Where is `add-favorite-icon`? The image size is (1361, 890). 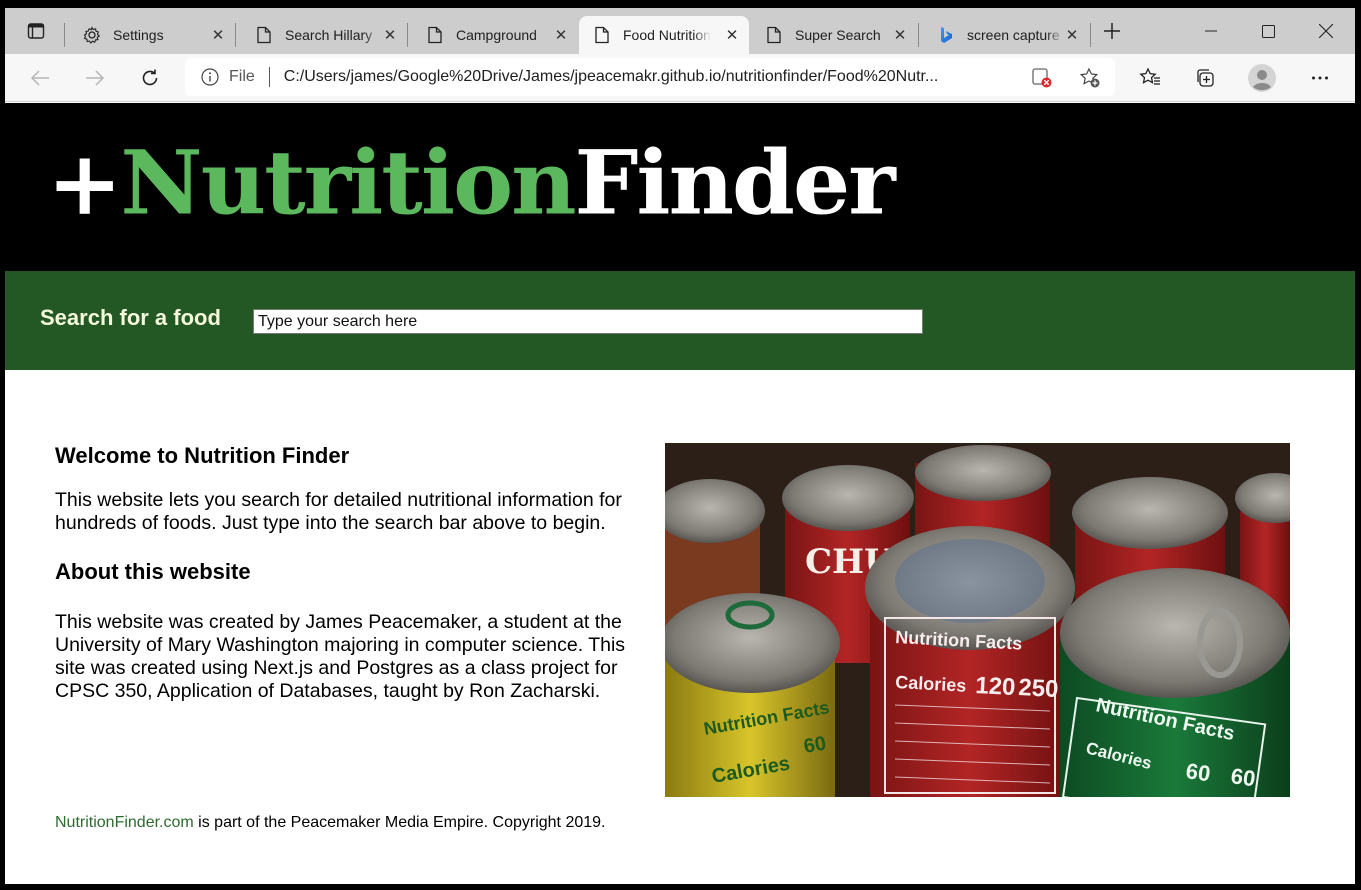 add-favorite-icon is located at coordinates (1090, 78).